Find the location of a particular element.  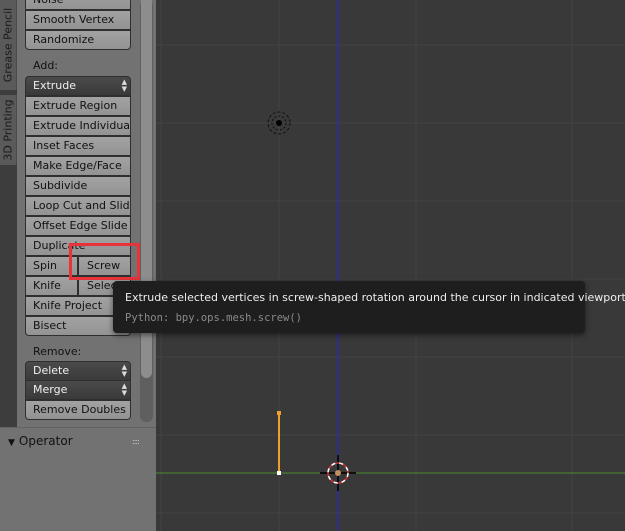

remove-label: Remove: is located at coordinates (57, 351).